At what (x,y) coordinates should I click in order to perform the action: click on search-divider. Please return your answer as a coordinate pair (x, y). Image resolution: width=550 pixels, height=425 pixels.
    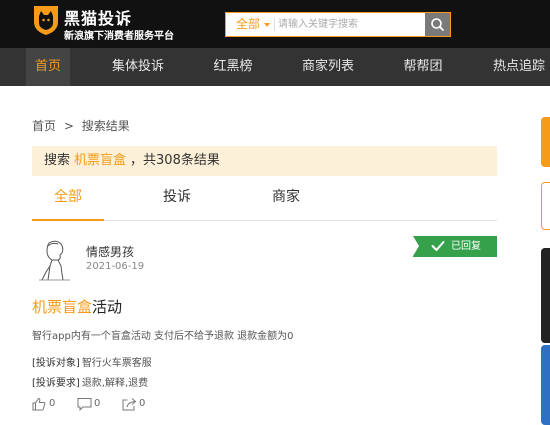
    Looking at the image, I should click on (274, 24).